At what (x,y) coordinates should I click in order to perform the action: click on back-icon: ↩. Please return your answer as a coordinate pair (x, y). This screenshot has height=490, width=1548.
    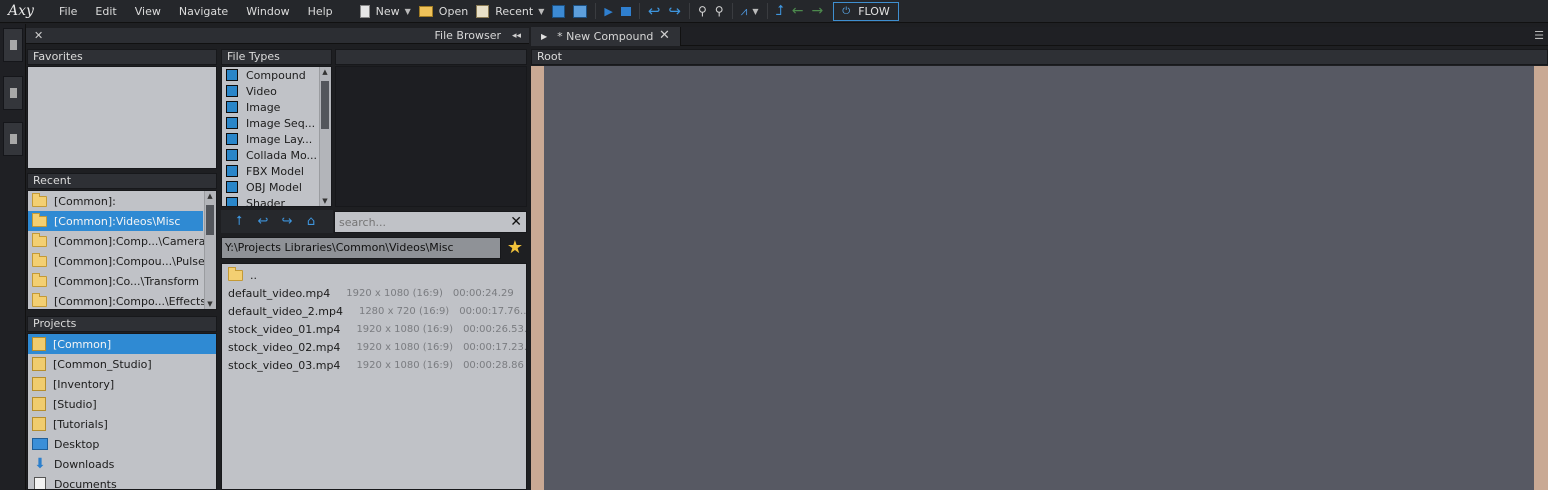
    Looking at the image, I should click on (263, 221).